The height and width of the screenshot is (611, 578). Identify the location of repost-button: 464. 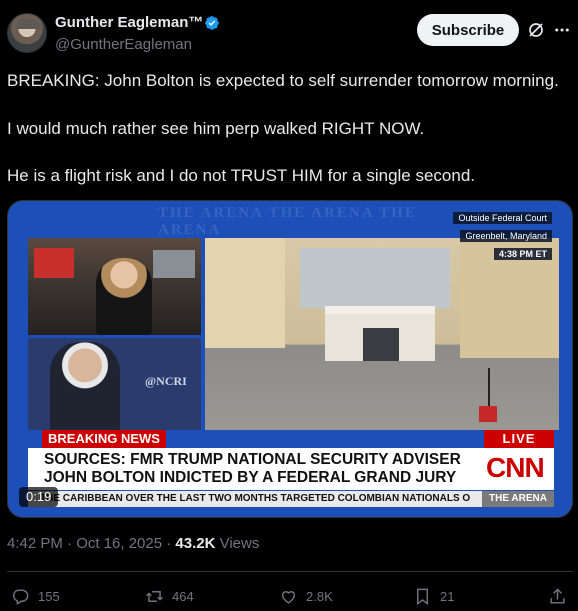
(169, 596).